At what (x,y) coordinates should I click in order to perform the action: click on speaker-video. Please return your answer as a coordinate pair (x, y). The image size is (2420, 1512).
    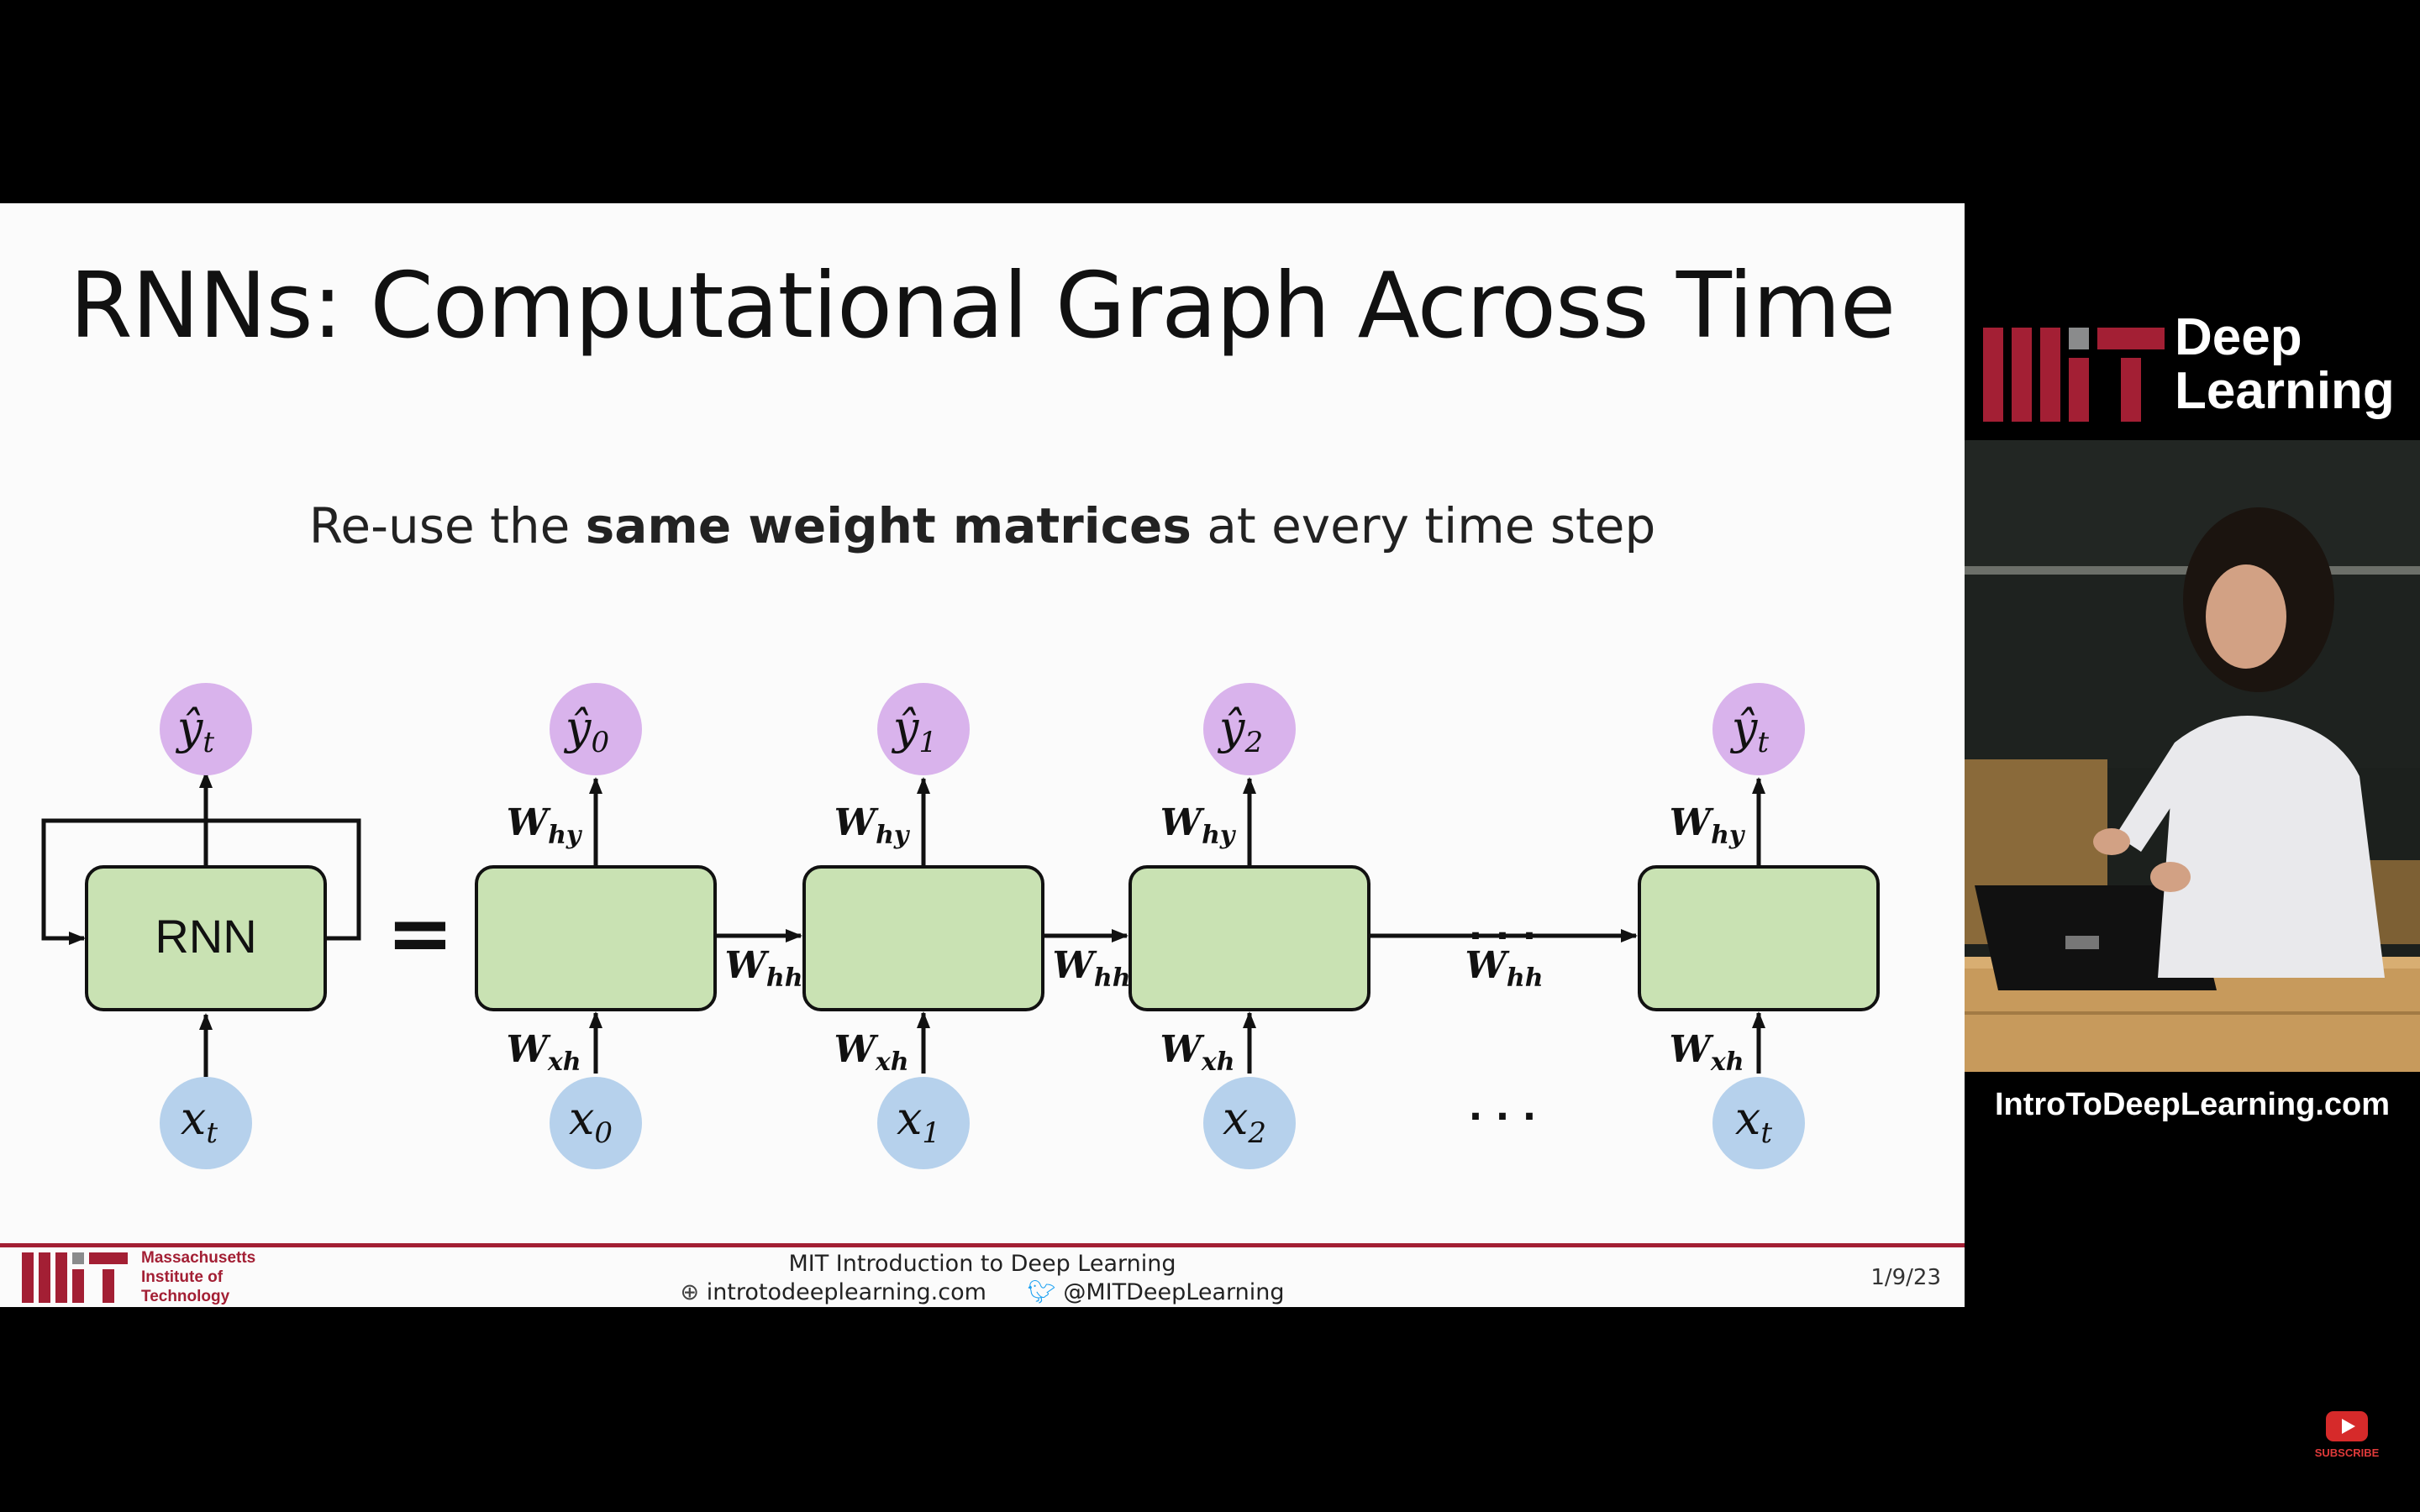
    Looking at the image, I should click on (2192, 756).